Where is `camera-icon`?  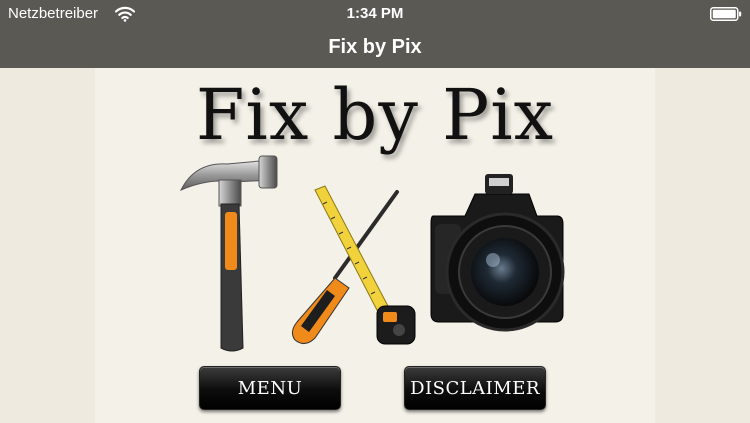 camera-icon is located at coordinates (497, 253).